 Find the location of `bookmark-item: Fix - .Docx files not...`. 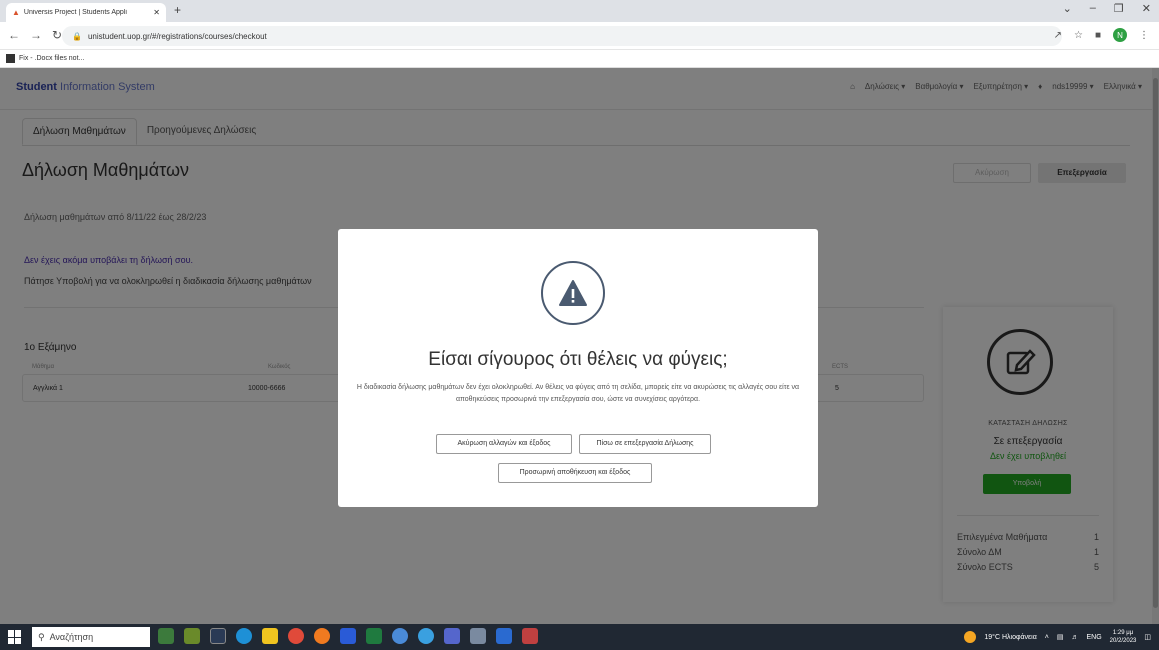

bookmark-item: Fix - .Docx files not... is located at coordinates (51, 58).